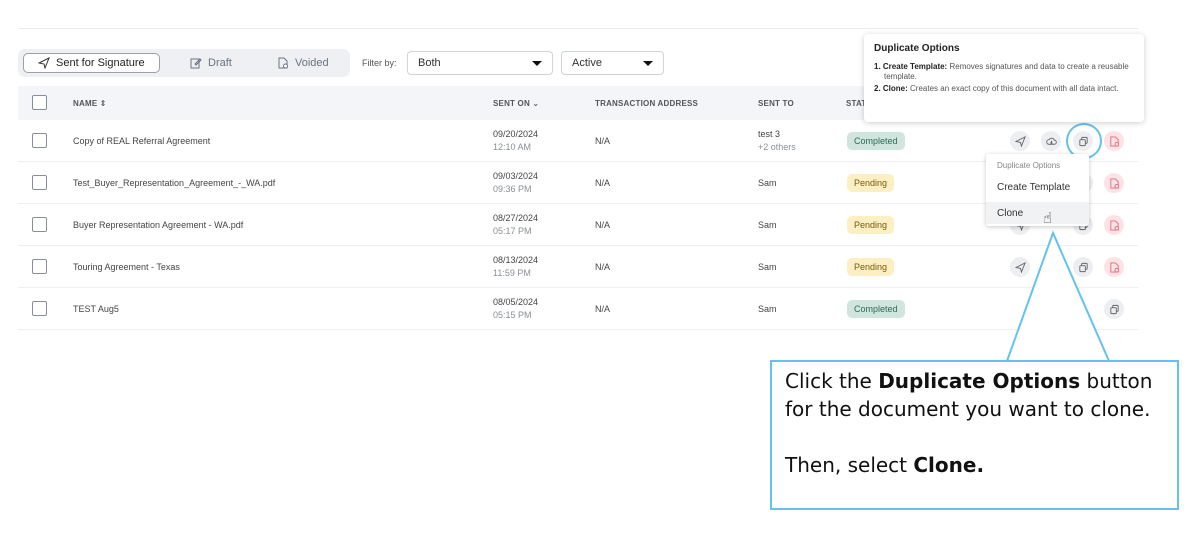  What do you see at coordinates (512, 189) in the screenshot?
I see `sent-time: 09:36 PM` at bounding box center [512, 189].